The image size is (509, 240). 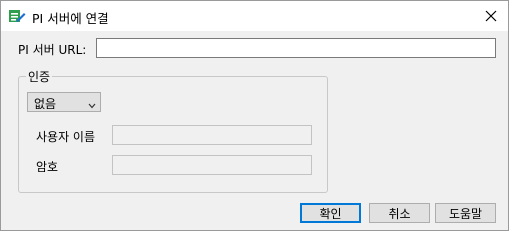 What do you see at coordinates (92, 105) in the screenshot?
I see `chevron-down-icon` at bounding box center [92, 105].